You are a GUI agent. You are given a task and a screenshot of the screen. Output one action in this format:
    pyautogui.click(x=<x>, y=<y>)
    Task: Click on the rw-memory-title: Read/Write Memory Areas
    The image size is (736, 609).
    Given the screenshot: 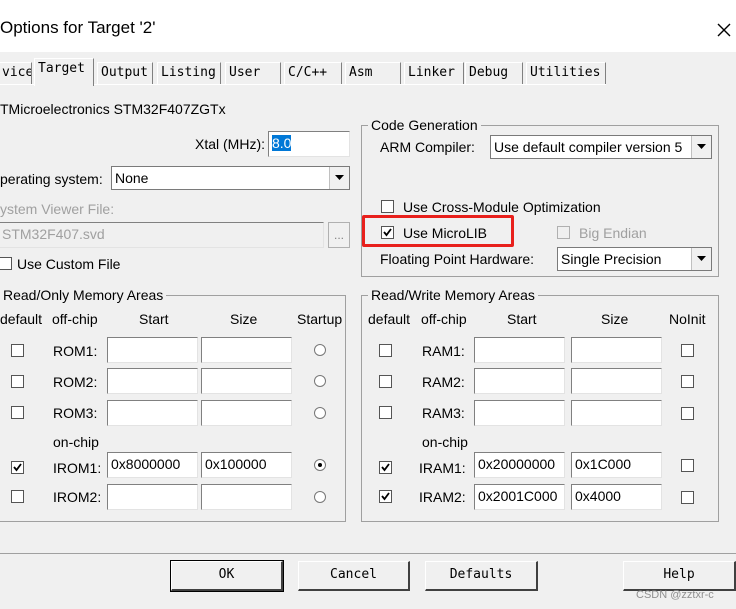 What is the action you would take?
    pyautogui.click(x=453, y=295)
    